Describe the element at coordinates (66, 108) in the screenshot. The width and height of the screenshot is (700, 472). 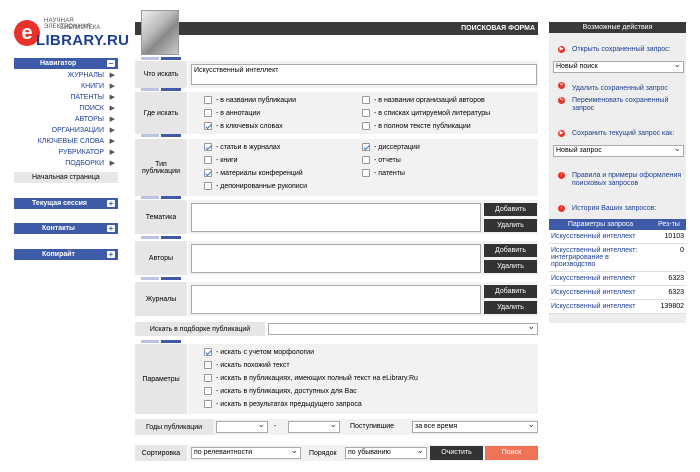
I see `nav-item-search: ПОИСК ▶` at that location.